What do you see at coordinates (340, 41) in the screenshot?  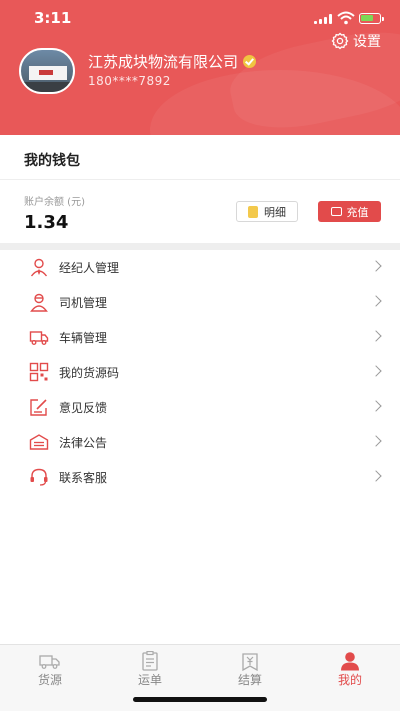 I see `gear-icon` at bounding box center [340, 41].